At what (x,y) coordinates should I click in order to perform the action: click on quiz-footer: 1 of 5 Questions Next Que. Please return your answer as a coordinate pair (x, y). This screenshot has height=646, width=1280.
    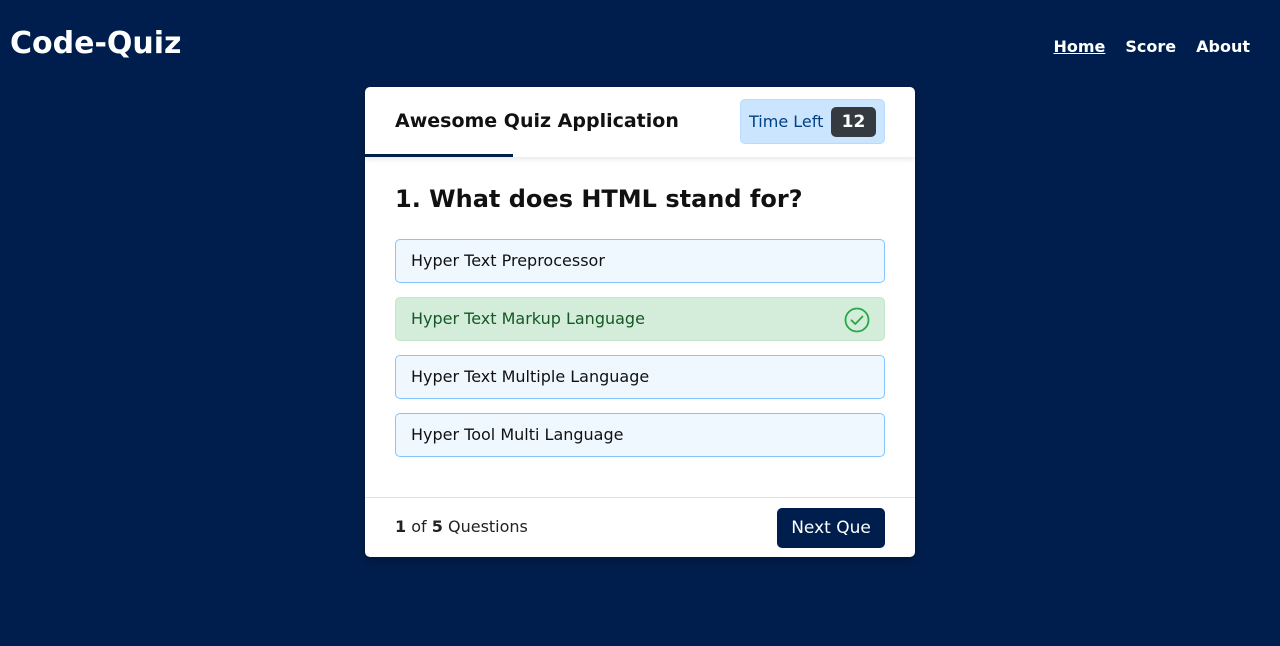
    Looking at the image, I should click on (640, 527).